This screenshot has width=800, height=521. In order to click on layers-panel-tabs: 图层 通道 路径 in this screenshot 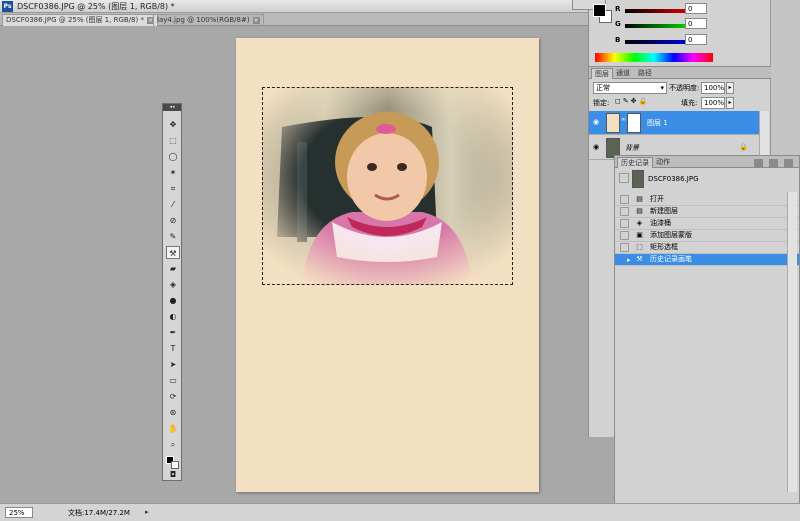, I will do `click(680, 73)`.